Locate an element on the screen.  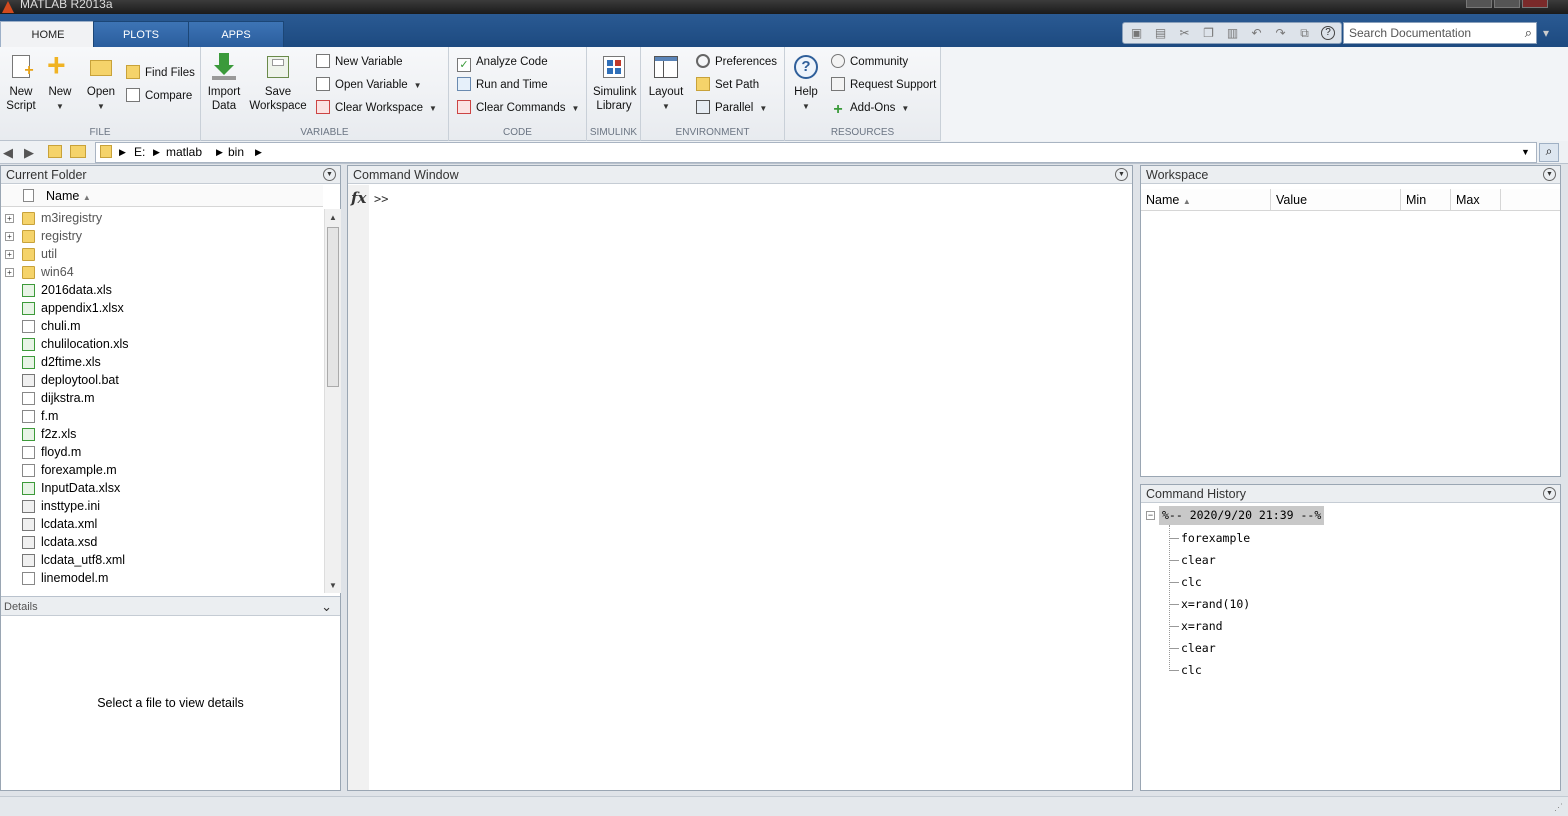
redo-icon: ↷ is located at coordinates (1280, 33).